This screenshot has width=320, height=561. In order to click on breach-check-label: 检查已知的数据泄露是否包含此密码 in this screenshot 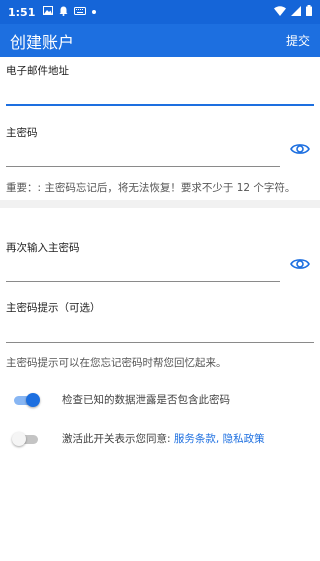, I will do `click(146, 400)`.